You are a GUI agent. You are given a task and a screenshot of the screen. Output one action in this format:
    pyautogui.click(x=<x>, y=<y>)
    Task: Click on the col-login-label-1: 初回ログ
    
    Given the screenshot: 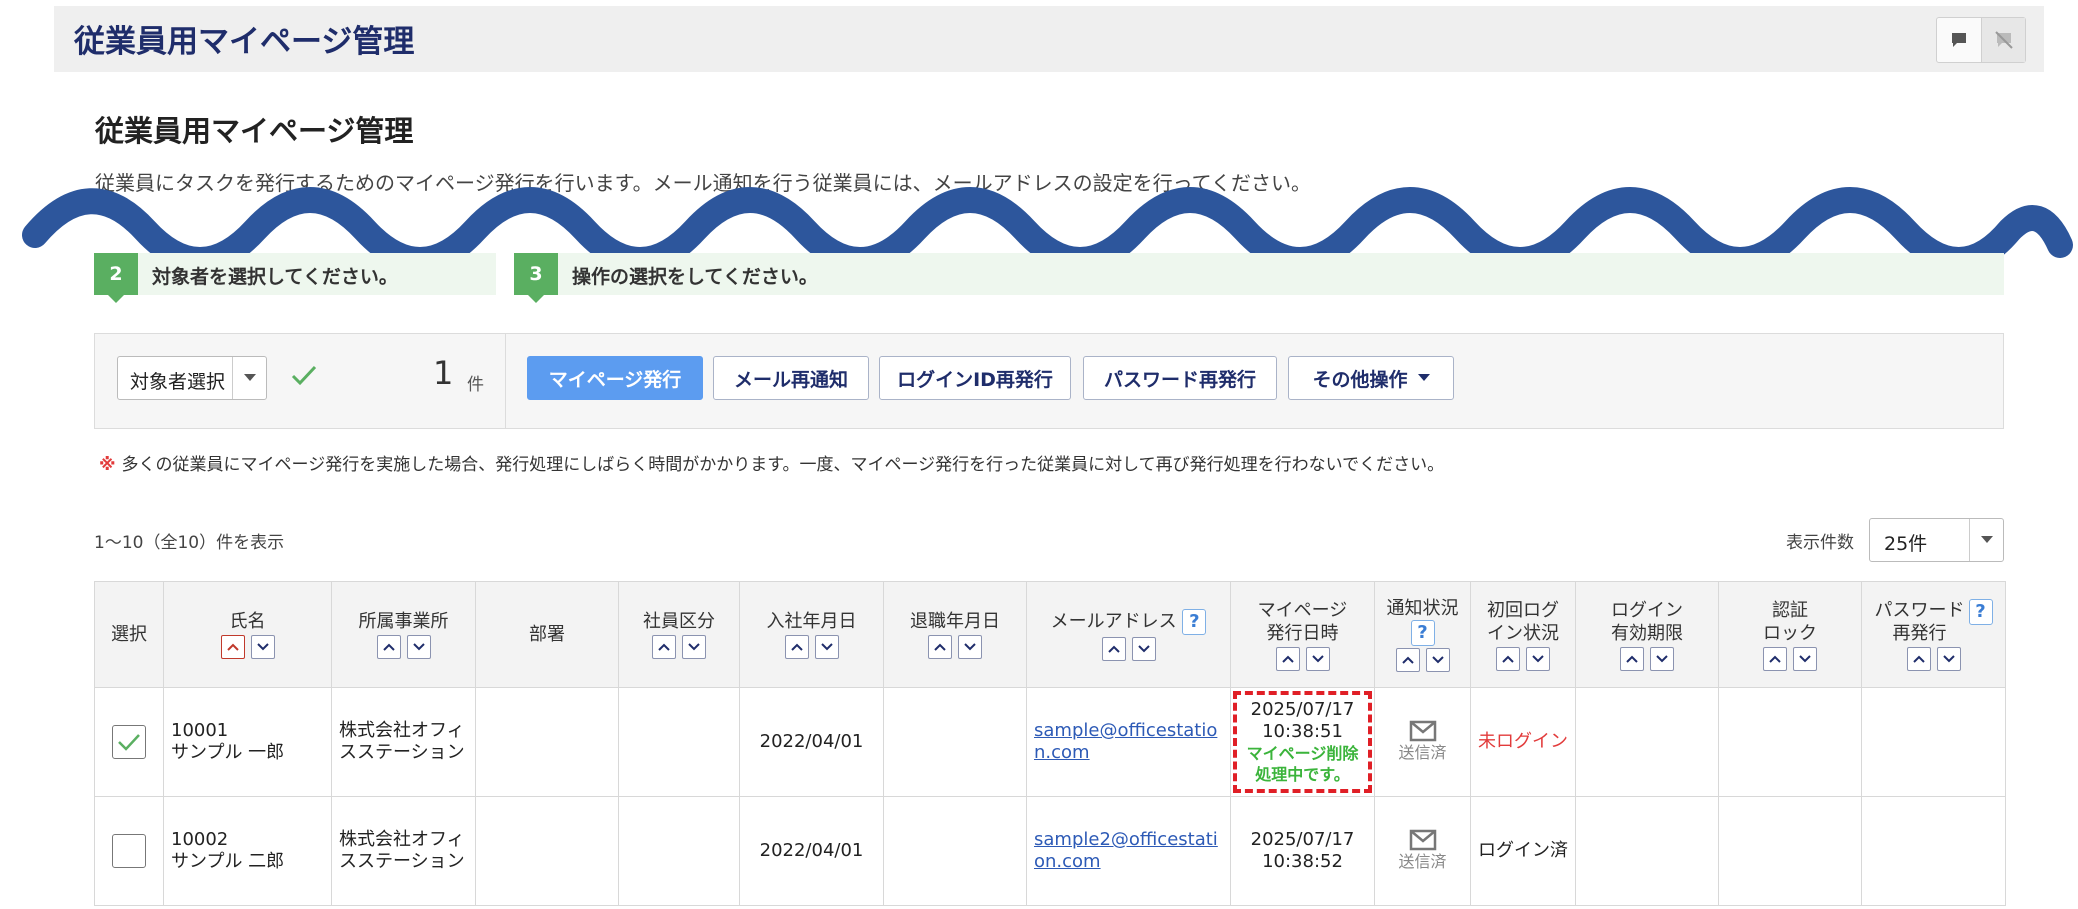 What is the action you would take?
    pyautogui.click(x=1523, y=610)
    